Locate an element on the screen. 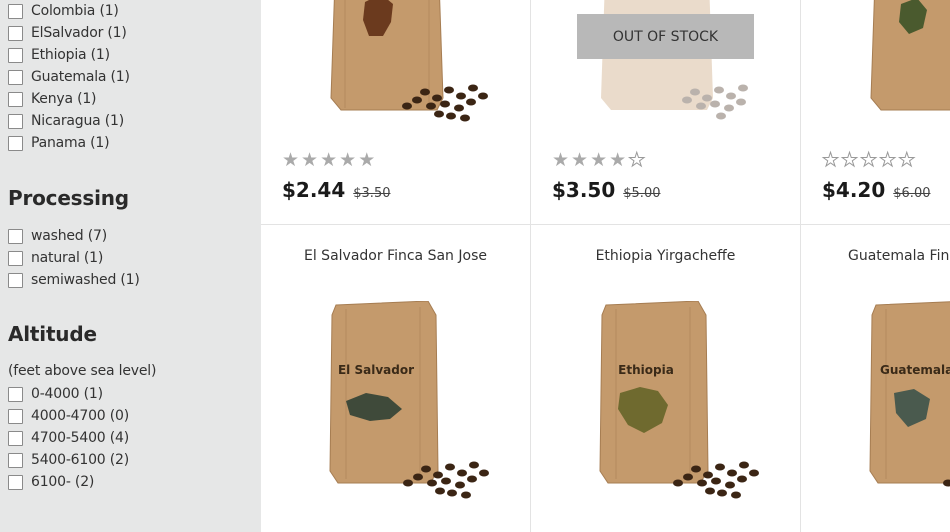 Image resolution: width=950 pixels, height=532 pixels. filter-origin-kenya: Kenya (1) is located at coordinates (52, 99).